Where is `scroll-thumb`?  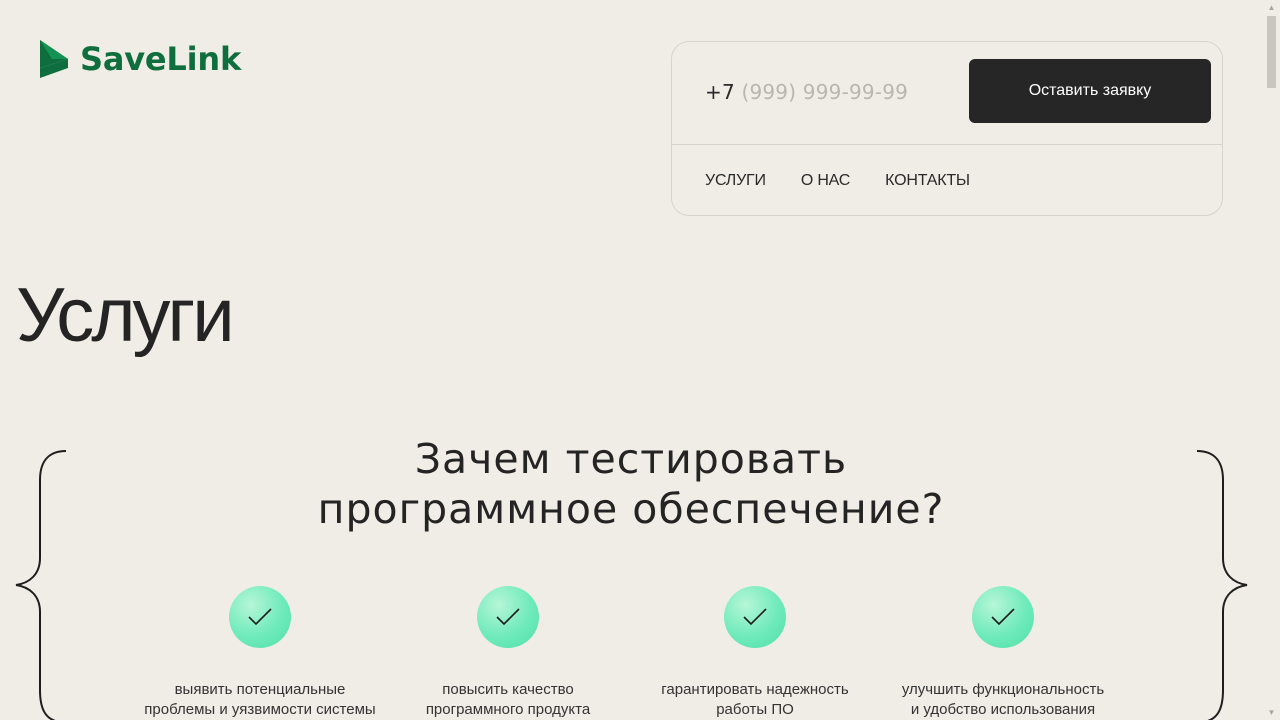
scroll-thumb is located at coordinates (1271, 52).